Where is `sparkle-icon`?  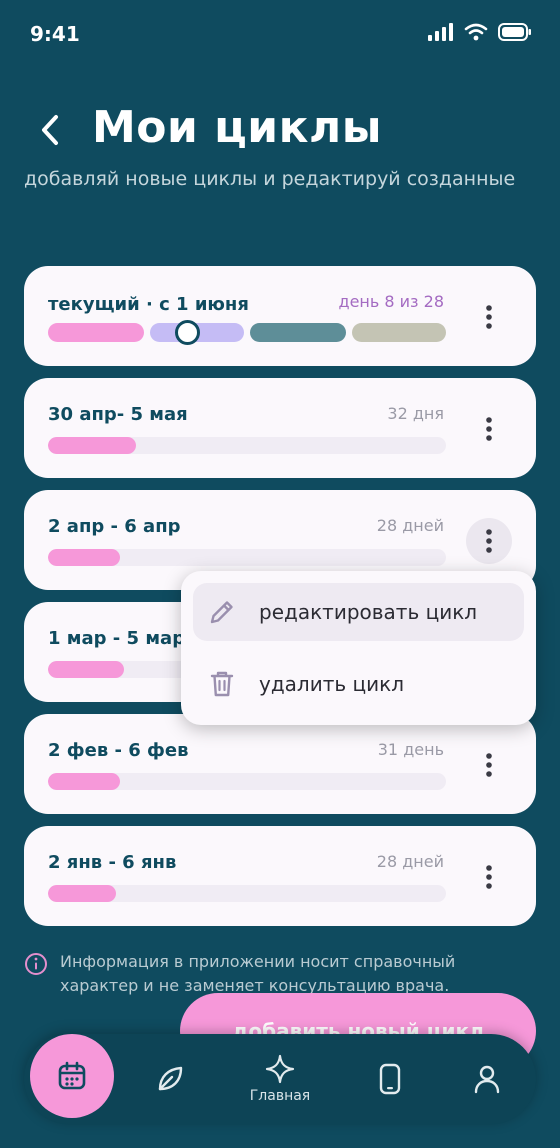
sparkle-icon is located at coordinates (280, 1069).